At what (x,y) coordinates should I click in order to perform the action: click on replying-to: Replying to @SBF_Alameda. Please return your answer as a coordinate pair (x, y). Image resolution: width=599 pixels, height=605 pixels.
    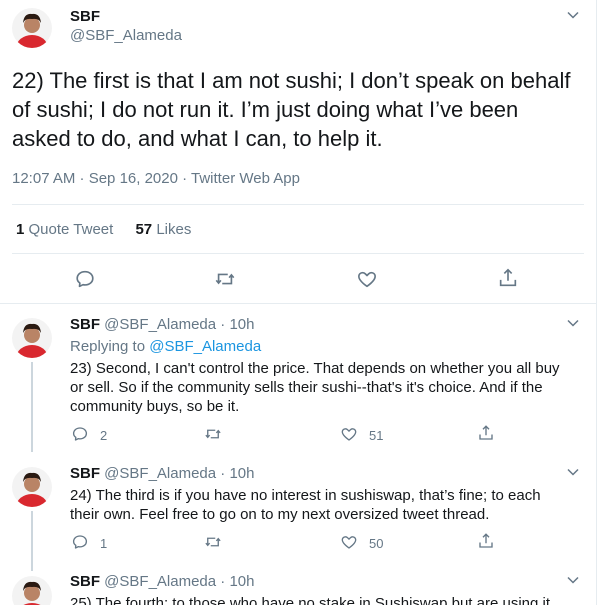
    Looking at the image, I should click on (165, 346).